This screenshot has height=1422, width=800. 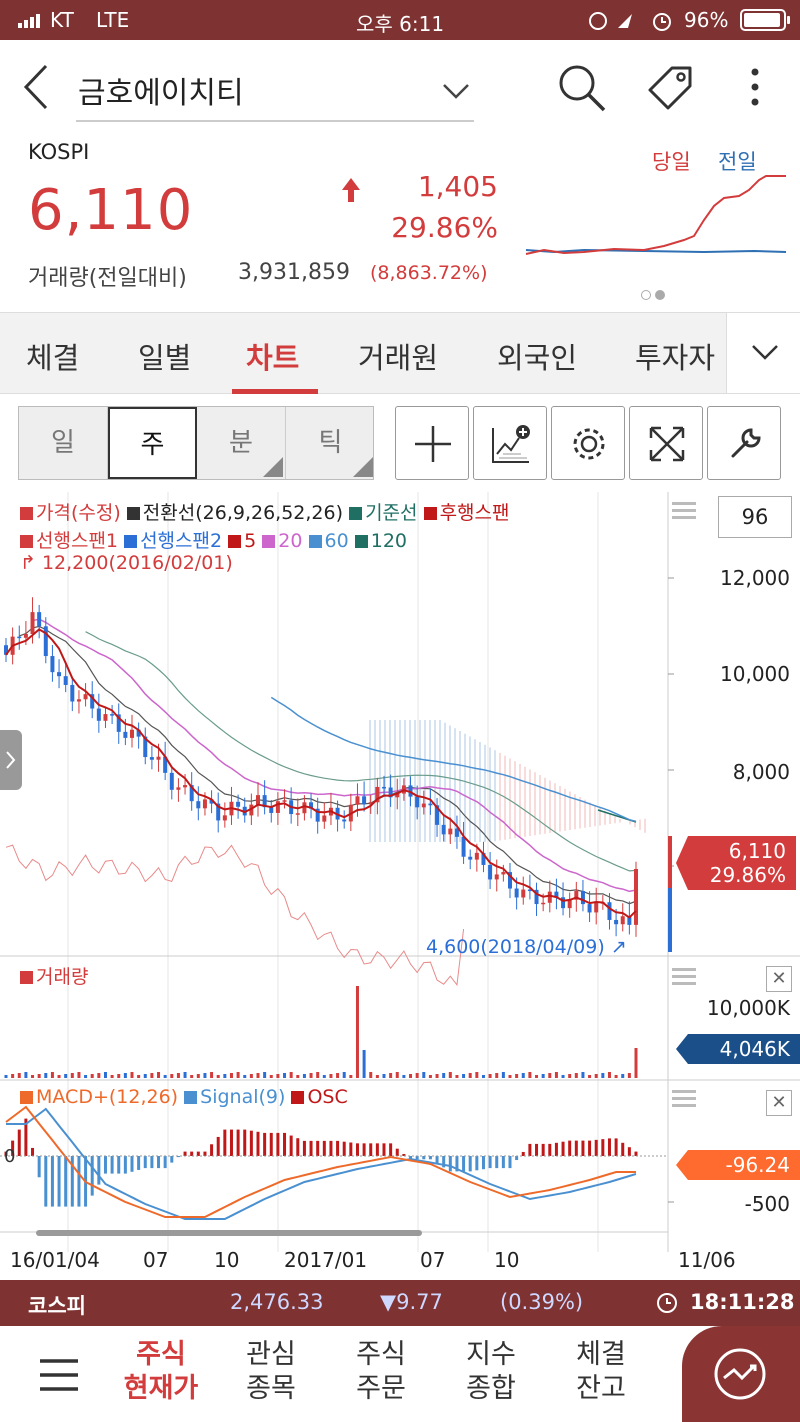 What do you see at coordinates (184, 1097) in the screenshot?
I see `macd-legend: MACD+(12,26) Signal(9) OSC` at bounding box center [184, 1097].